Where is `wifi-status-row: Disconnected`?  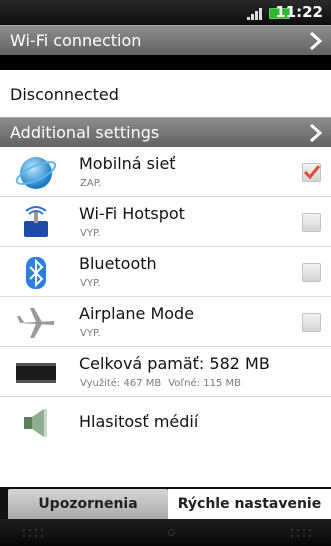 wifi-status-row: Disconnected is located at coordinates (165, 94).